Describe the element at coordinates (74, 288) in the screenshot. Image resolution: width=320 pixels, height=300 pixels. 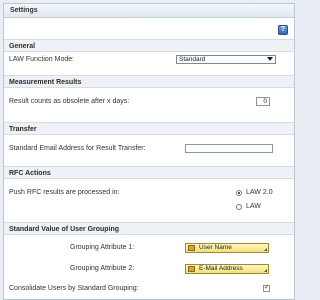
I see `consolidate-users-label: Consolidate Users by Standard Grouping:` at that location.